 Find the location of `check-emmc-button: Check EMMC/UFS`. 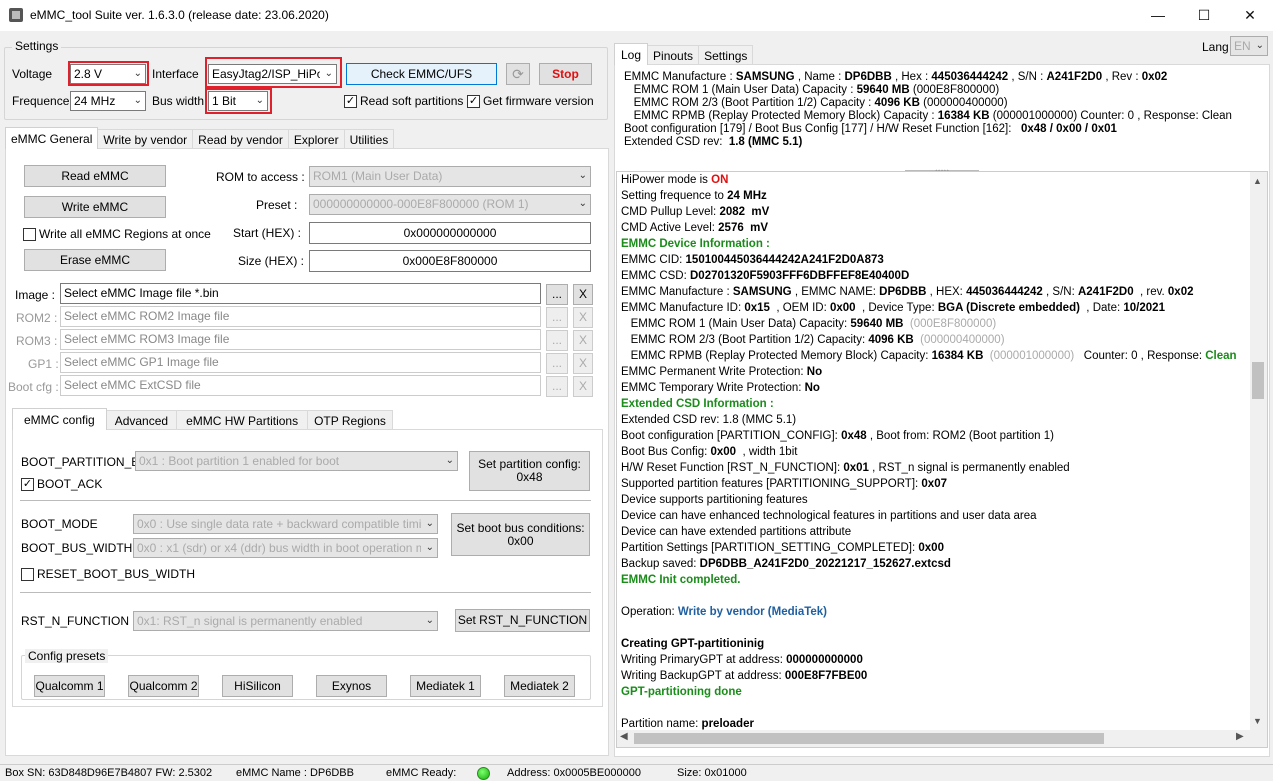

check-emmc-button: Check EMMC/UFS is located at coordinates (421, 74).